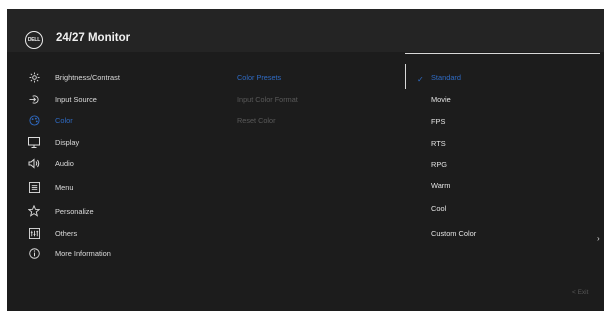 The width and height of the screenshot is (604, 316). Describe the element at coordinates (502, 53) in the screenshot. I see `header-divider` at that location.